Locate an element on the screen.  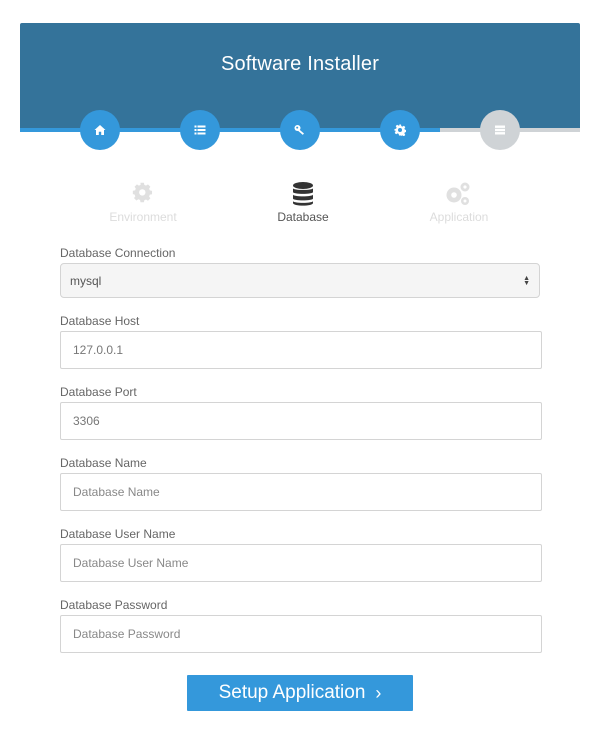
wizard-tabs: Environment Database Application is located at coordinates (300, 206).